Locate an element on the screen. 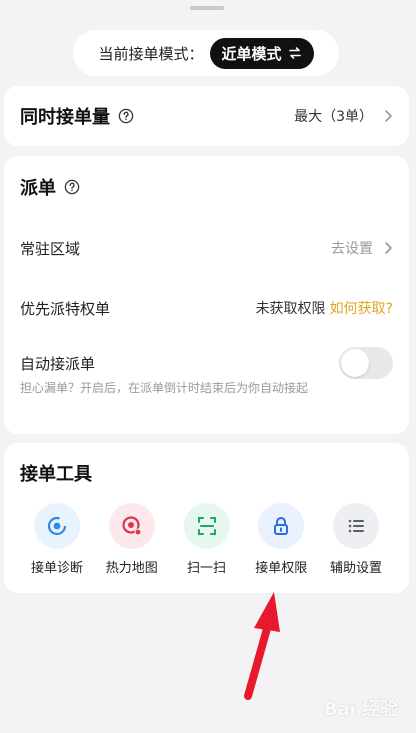 The image size is (416, 733). priority-dispatch-label: 优先派特权单 is located at coordinates (65, 308).